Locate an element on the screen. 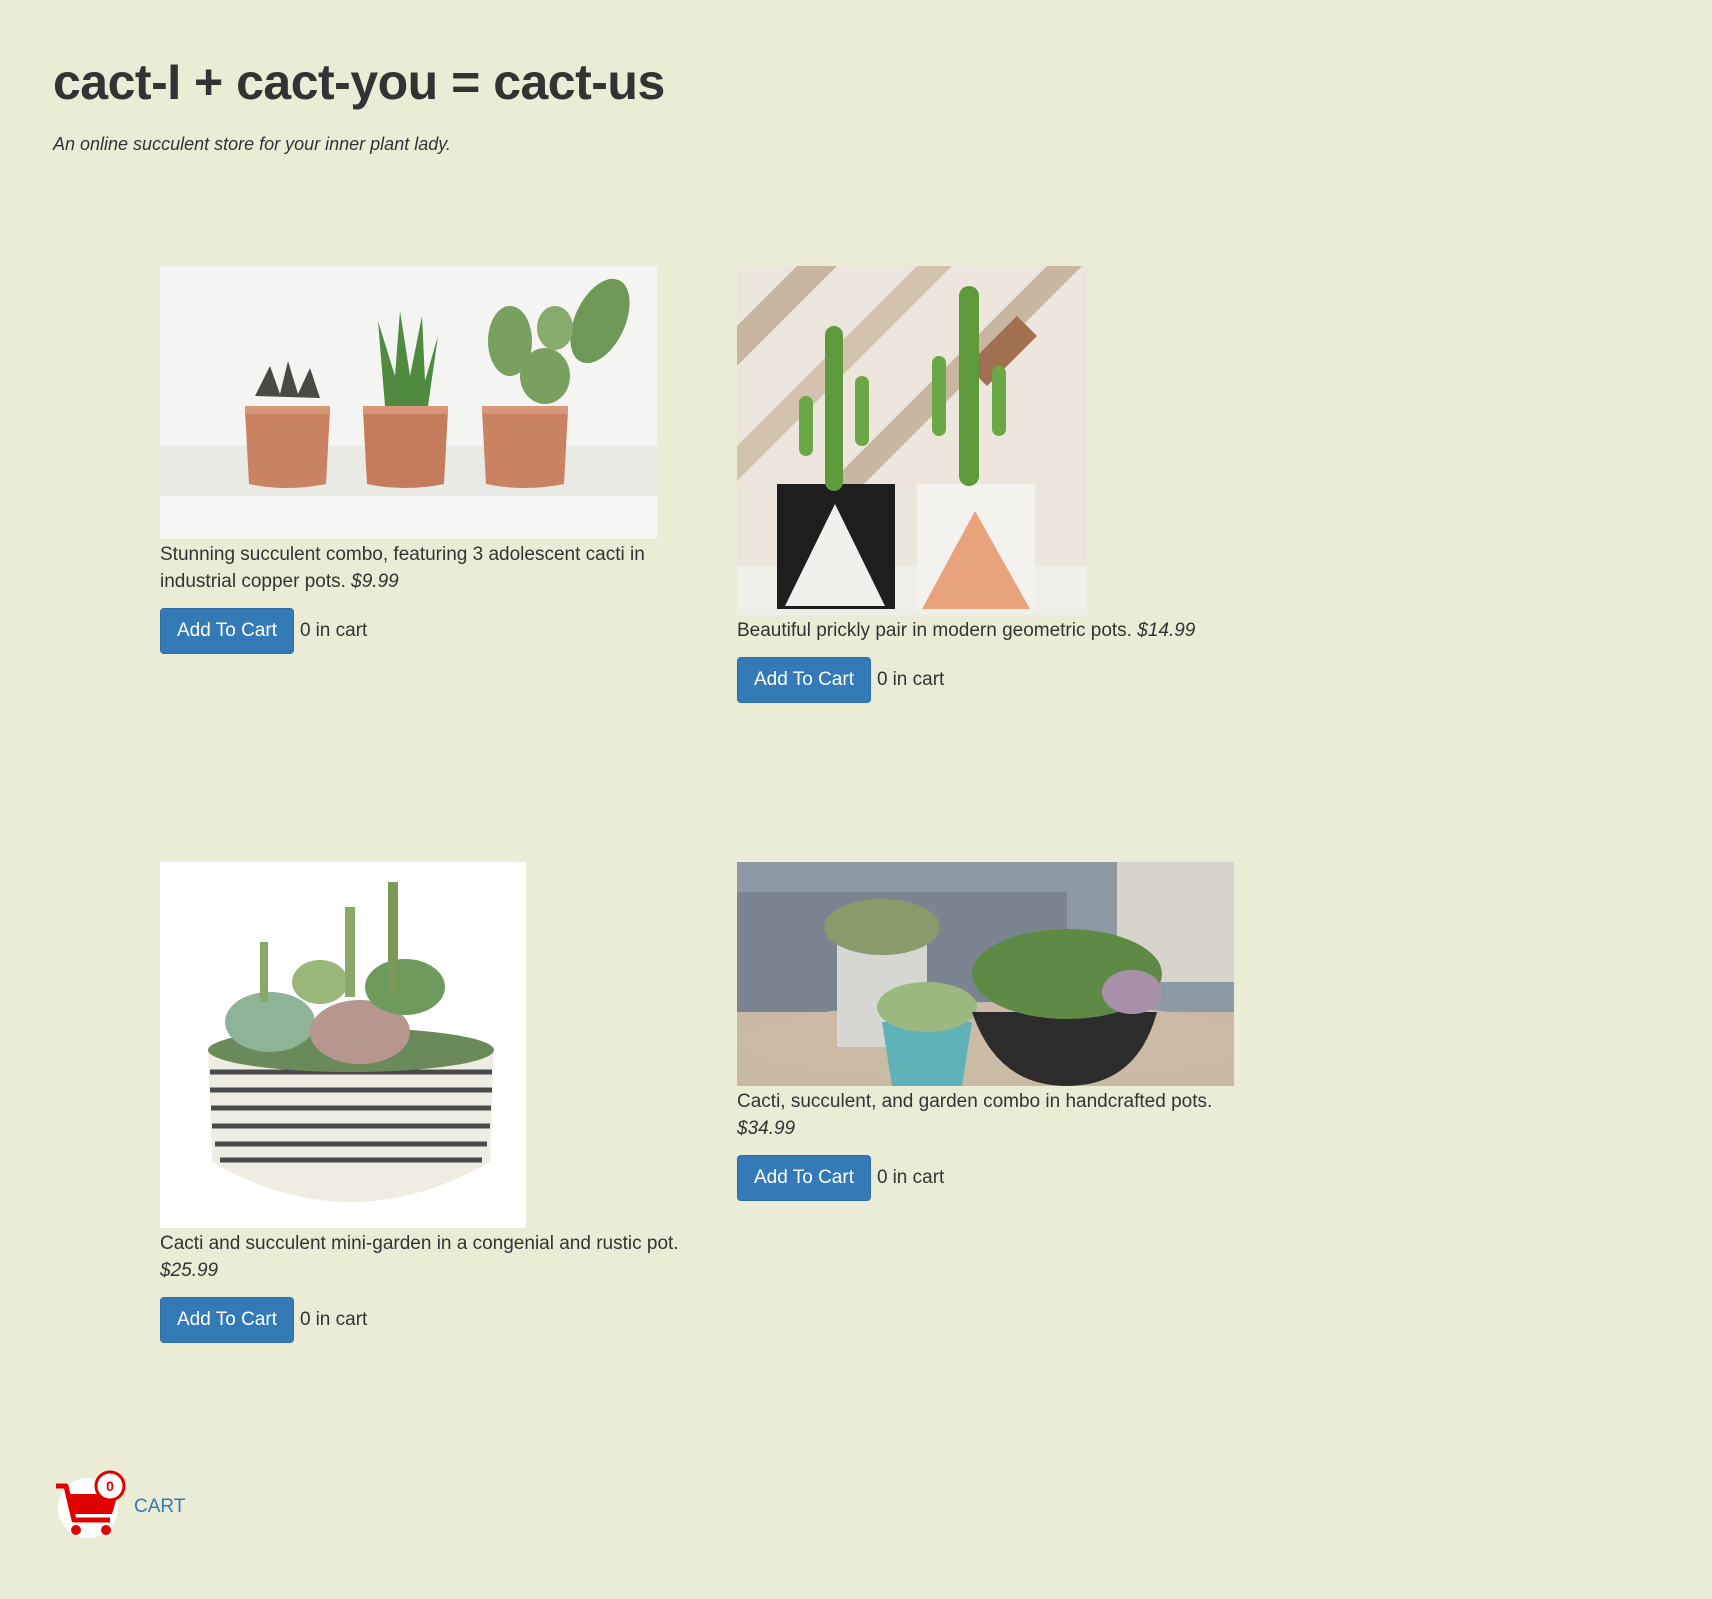  handcrafted-pots-succulents-photo is located at coordinates (985, 974).